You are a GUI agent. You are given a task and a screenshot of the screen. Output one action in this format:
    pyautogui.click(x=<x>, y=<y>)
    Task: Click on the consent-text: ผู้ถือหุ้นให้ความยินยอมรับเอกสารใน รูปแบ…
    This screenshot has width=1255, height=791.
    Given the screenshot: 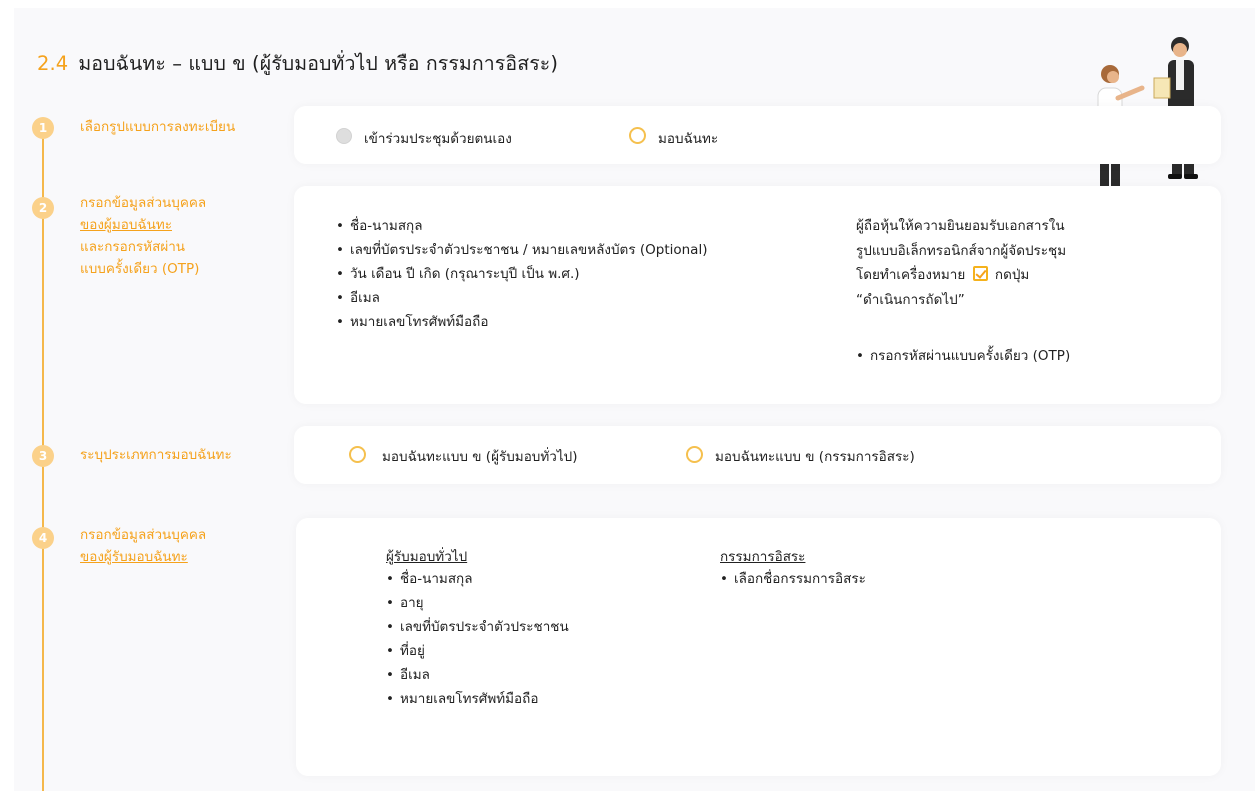 What is the action you would take?
    pyautogui.click(x=961, y=263)
    